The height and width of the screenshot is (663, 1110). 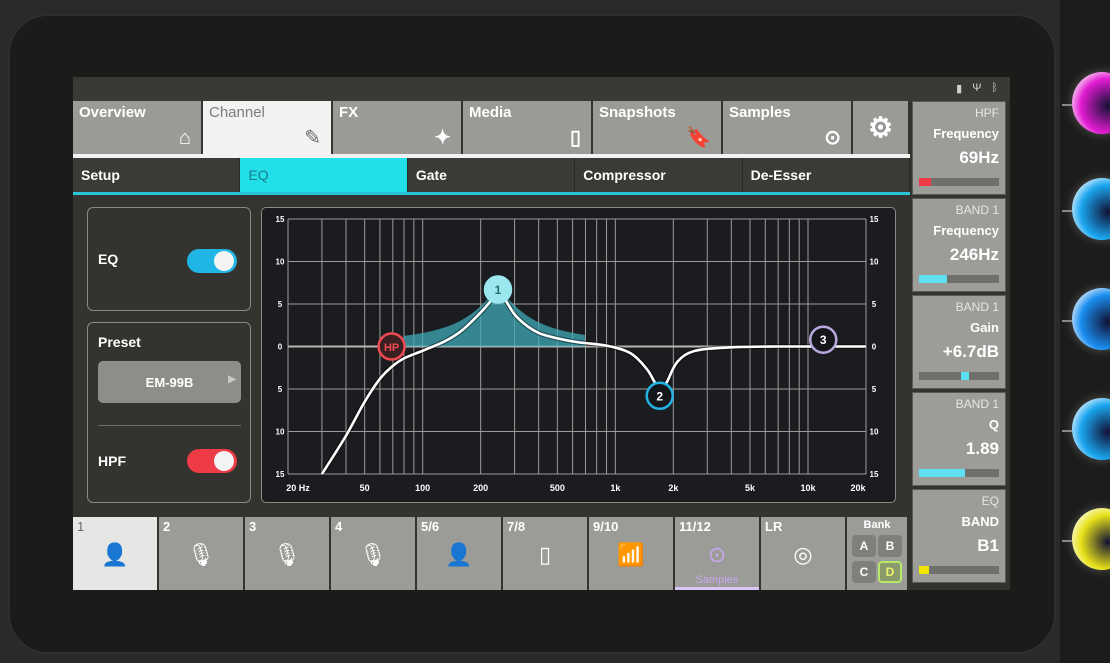 I want to click on toggle-thumb, so click(x=224, y=461).